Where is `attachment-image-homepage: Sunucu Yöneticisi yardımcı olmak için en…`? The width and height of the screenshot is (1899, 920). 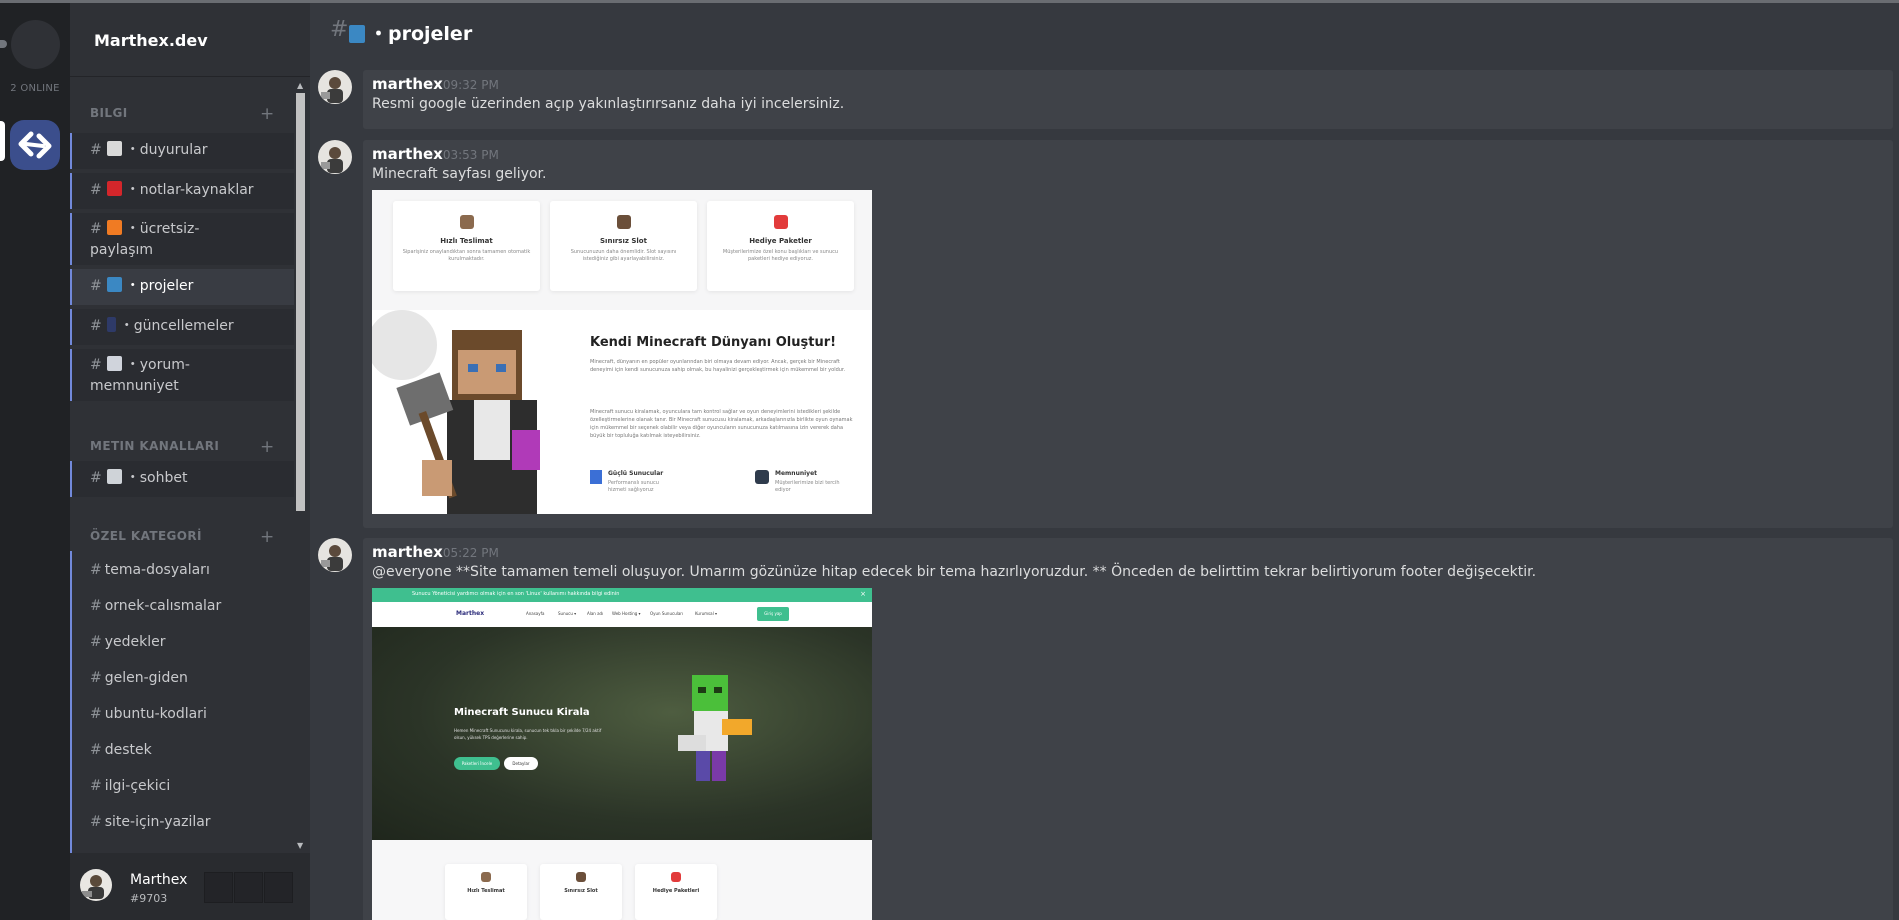
attachment-image-homepage: Sunucu Yöneticisi yardımcı olmak için en… is located at coordinates (622, 754).